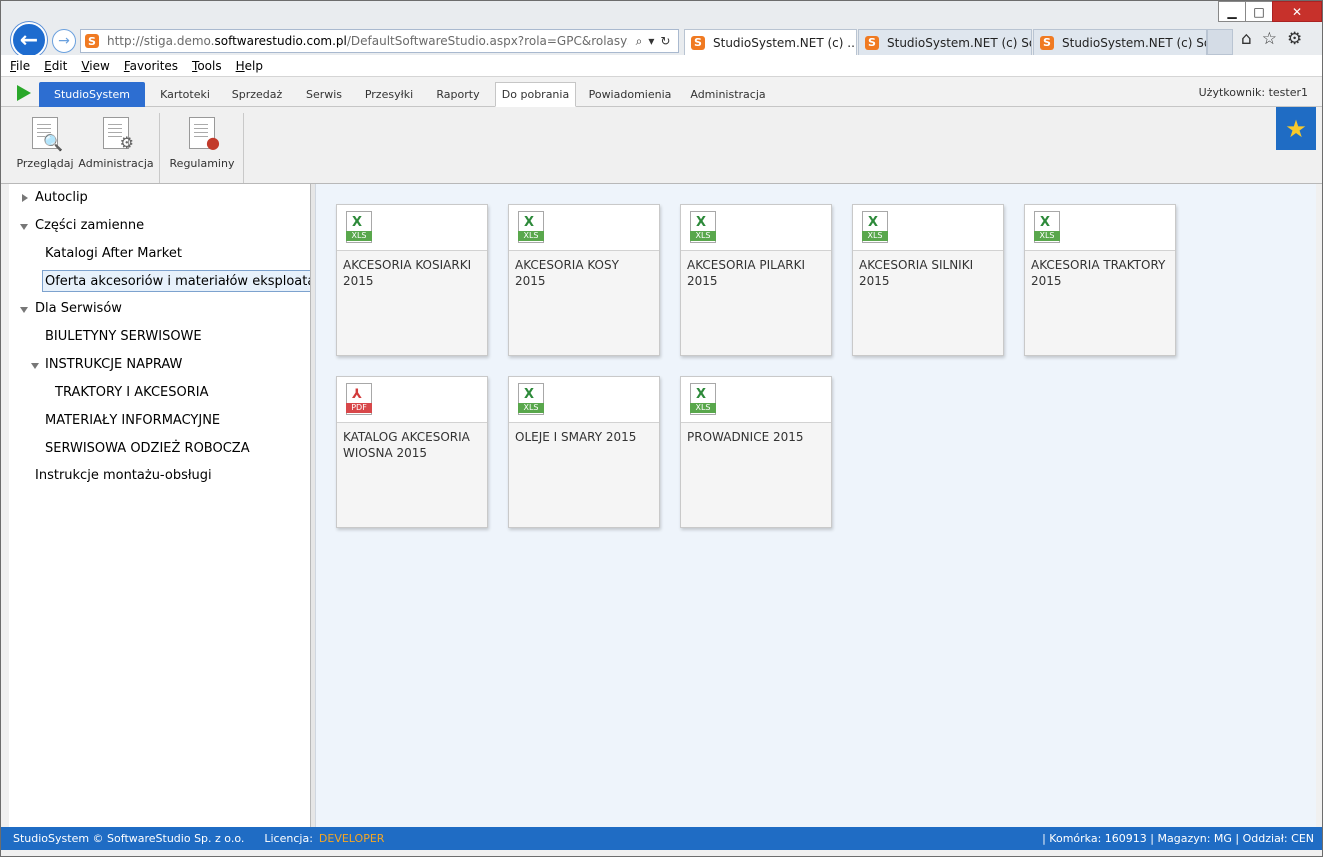 Image resolution: width=1323 pixels, height=857 pixels. Describe the element at coordinates (185, 94) in the screenshot. I see `tab-kartoteki: Kartoteki` at that location.